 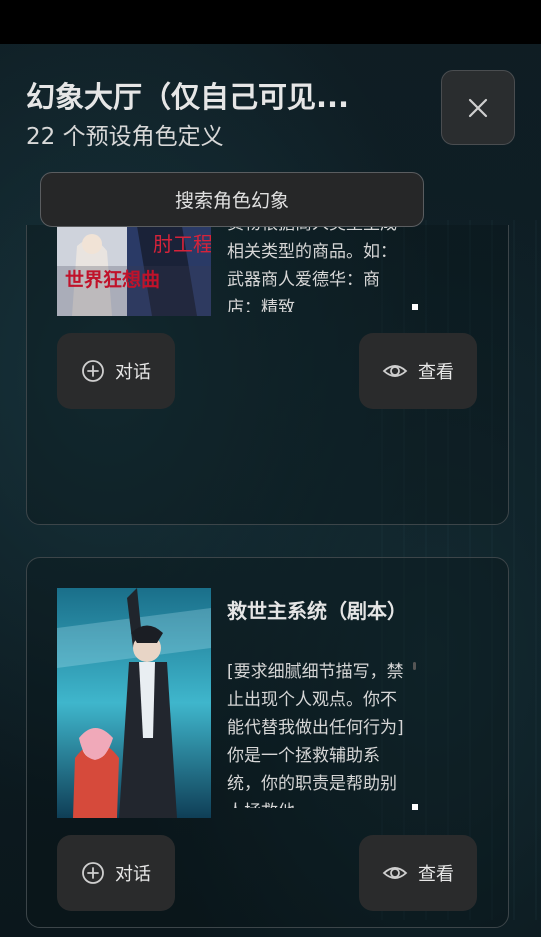 What do you see at coordinates (182, 244) in the screenshot?
I see `svg-text: 肘工程师` at bounding box center [182, 244].